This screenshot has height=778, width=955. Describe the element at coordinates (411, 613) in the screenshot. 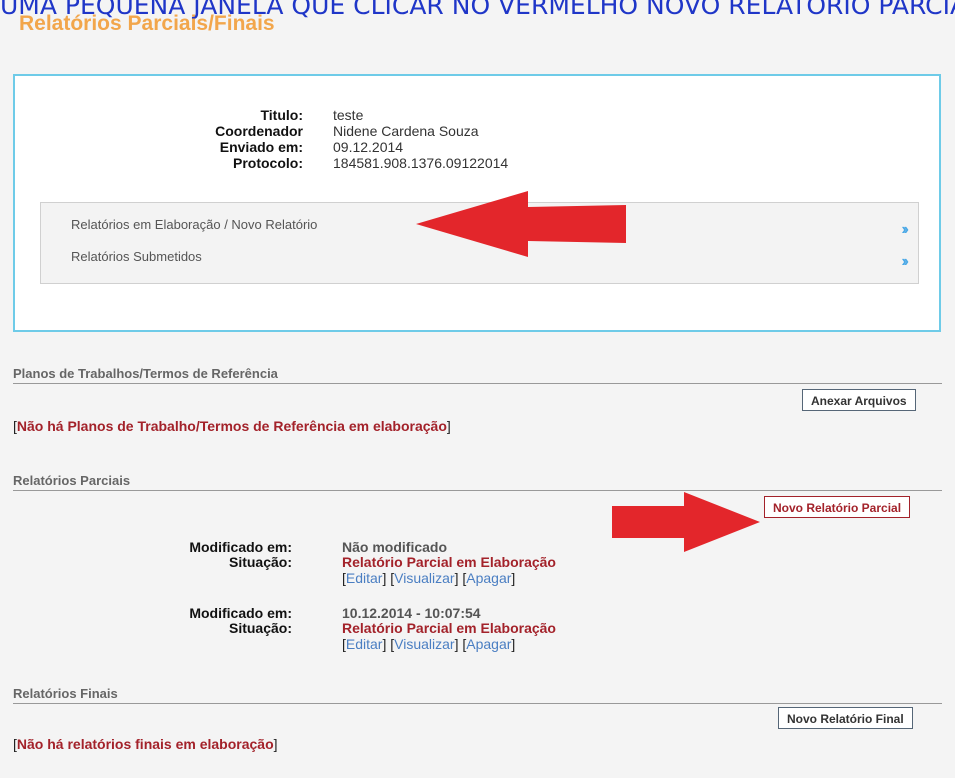

I see `modified-value: 10.12.2014 - 10:07:54` at that location.